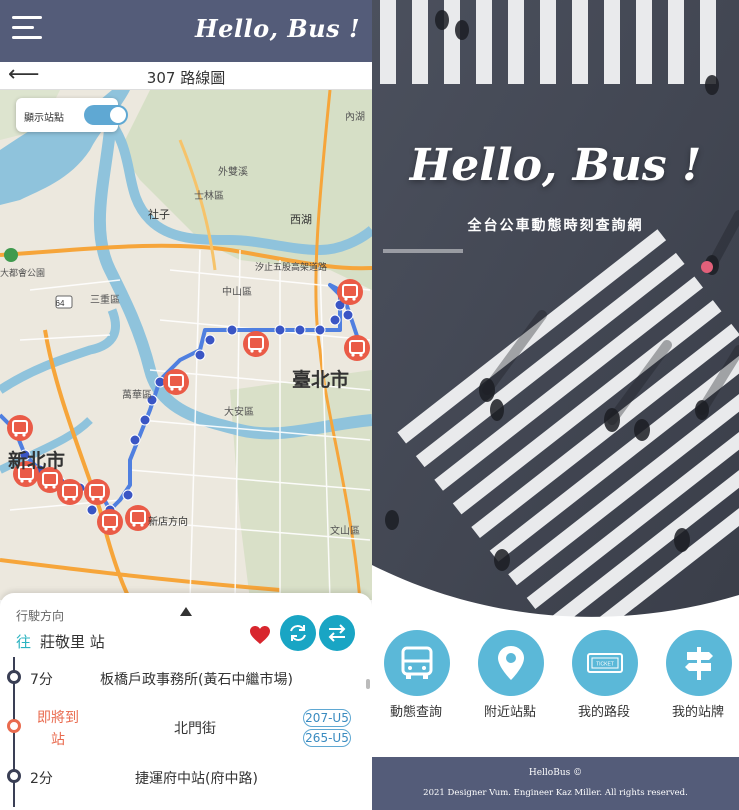  What do you see at coordinates (697, 712) in the screenshot?
I see `feature-label: 我的站牌` at bounding box center [697, 712].